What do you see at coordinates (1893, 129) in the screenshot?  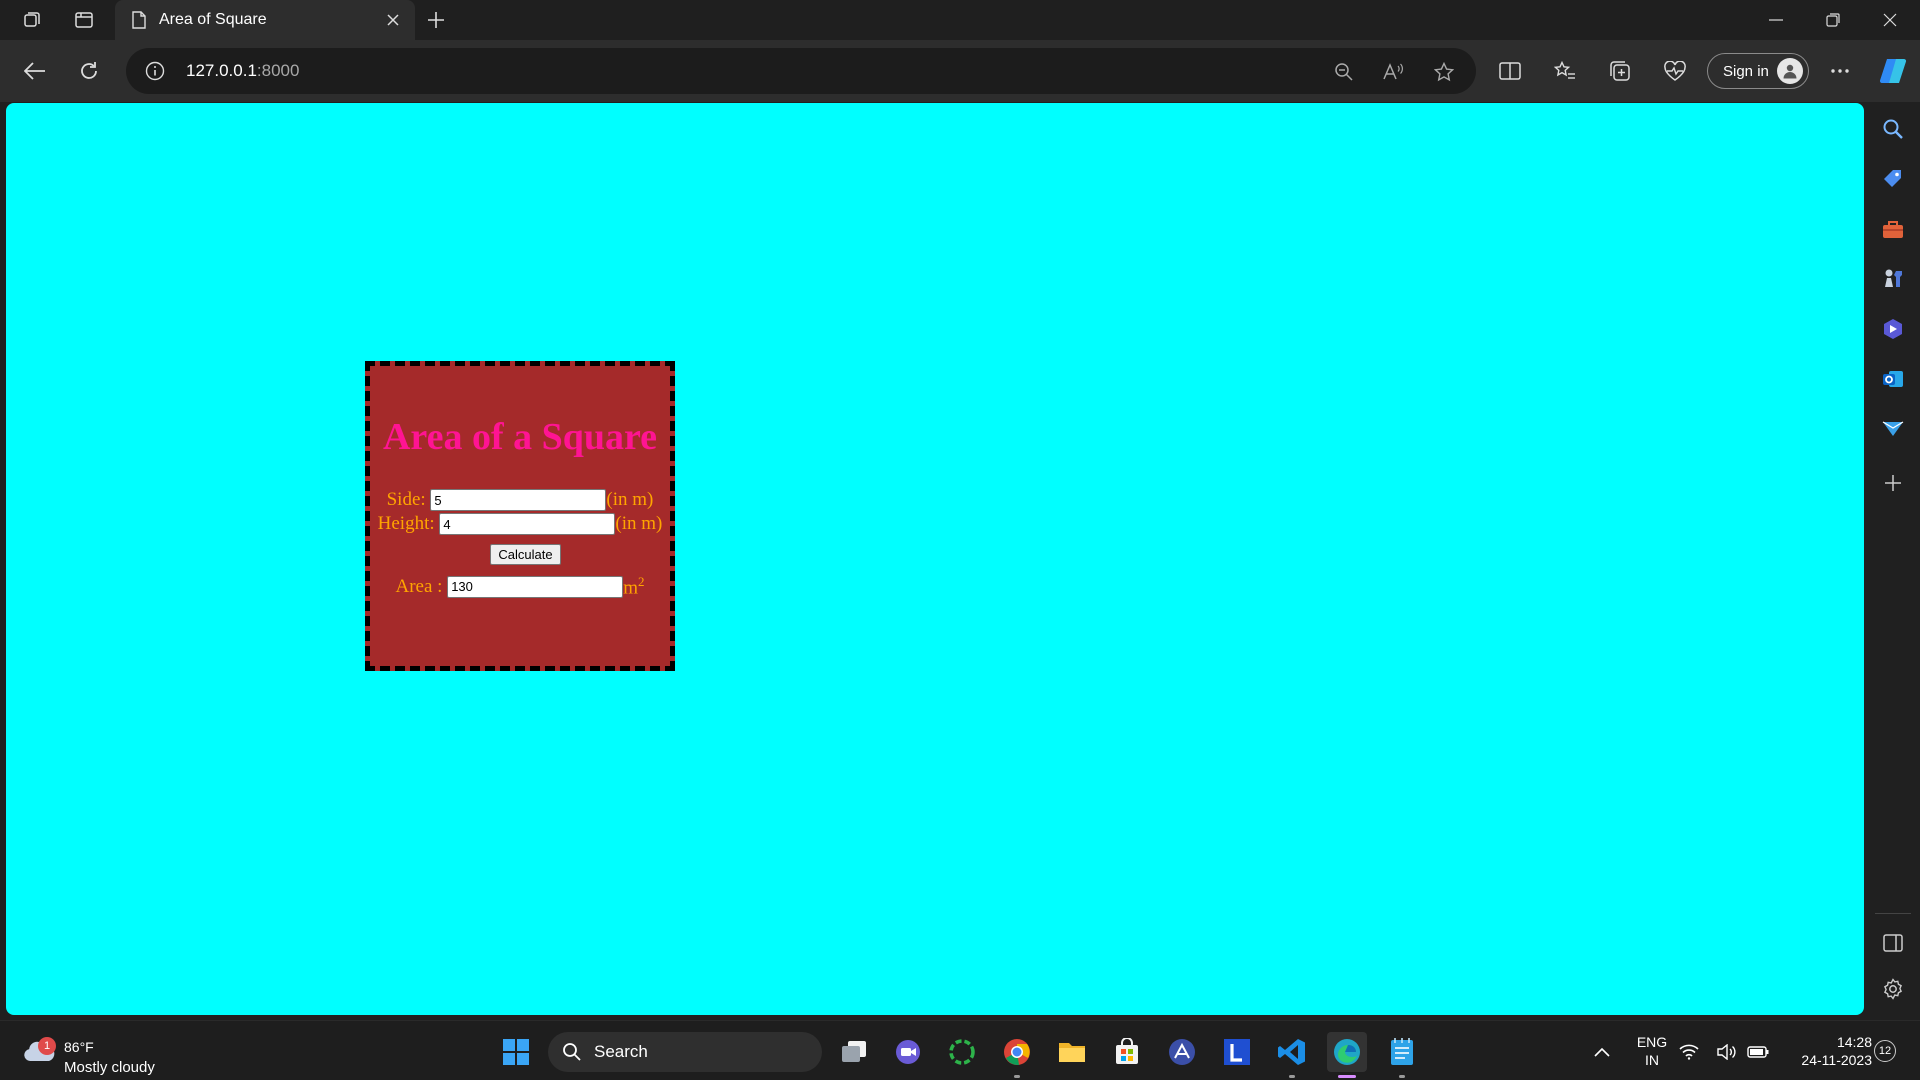 I see `search-icon` at bounding box center [1893, 129].